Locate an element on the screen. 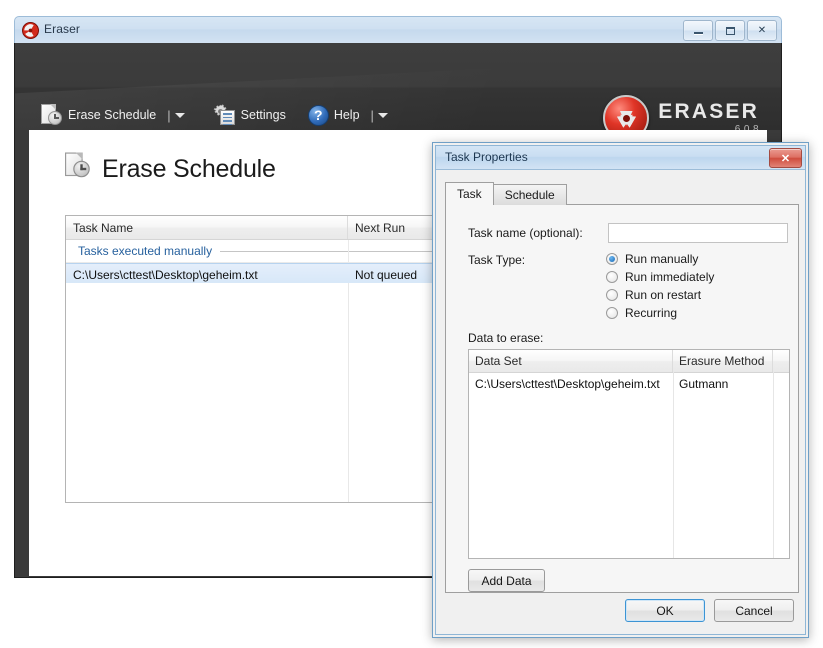 This screenshot has width=823, height=648. radio-recurring: Recurring is located at coordinates (660, 313).